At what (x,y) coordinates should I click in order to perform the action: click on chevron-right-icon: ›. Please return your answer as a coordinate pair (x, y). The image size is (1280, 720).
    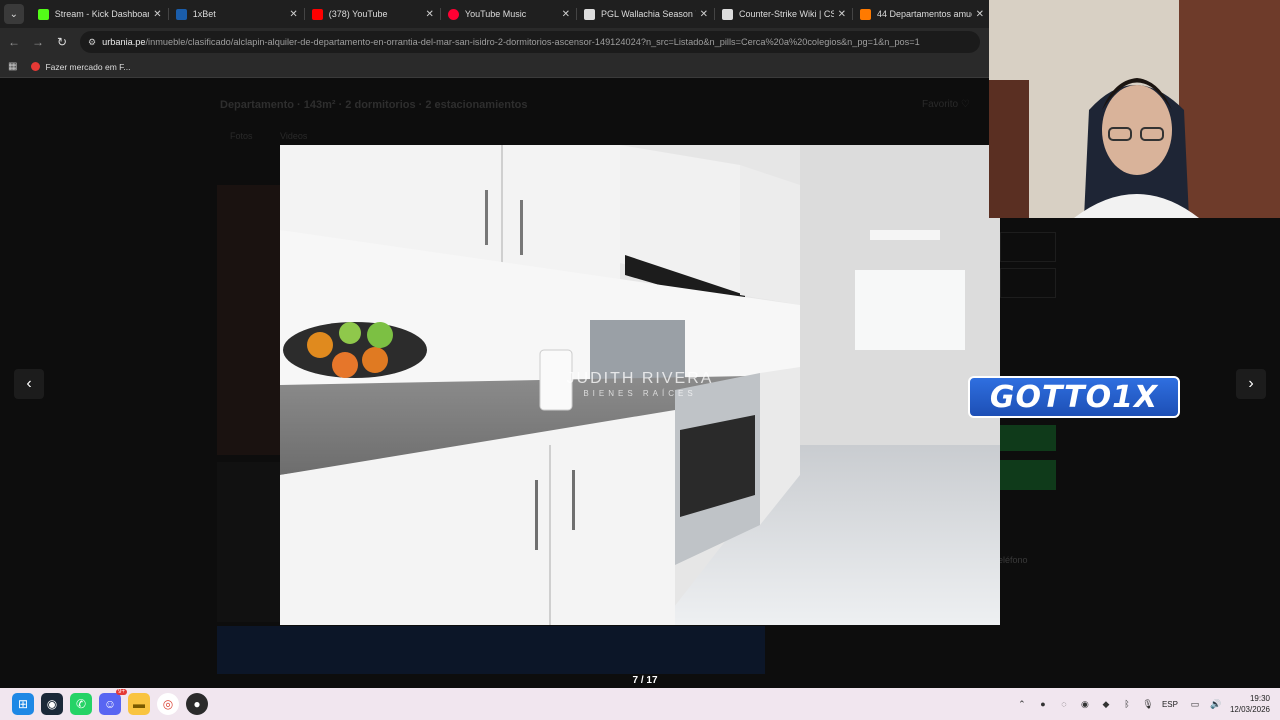
    Looking at the image, I should click on (1251, 383).